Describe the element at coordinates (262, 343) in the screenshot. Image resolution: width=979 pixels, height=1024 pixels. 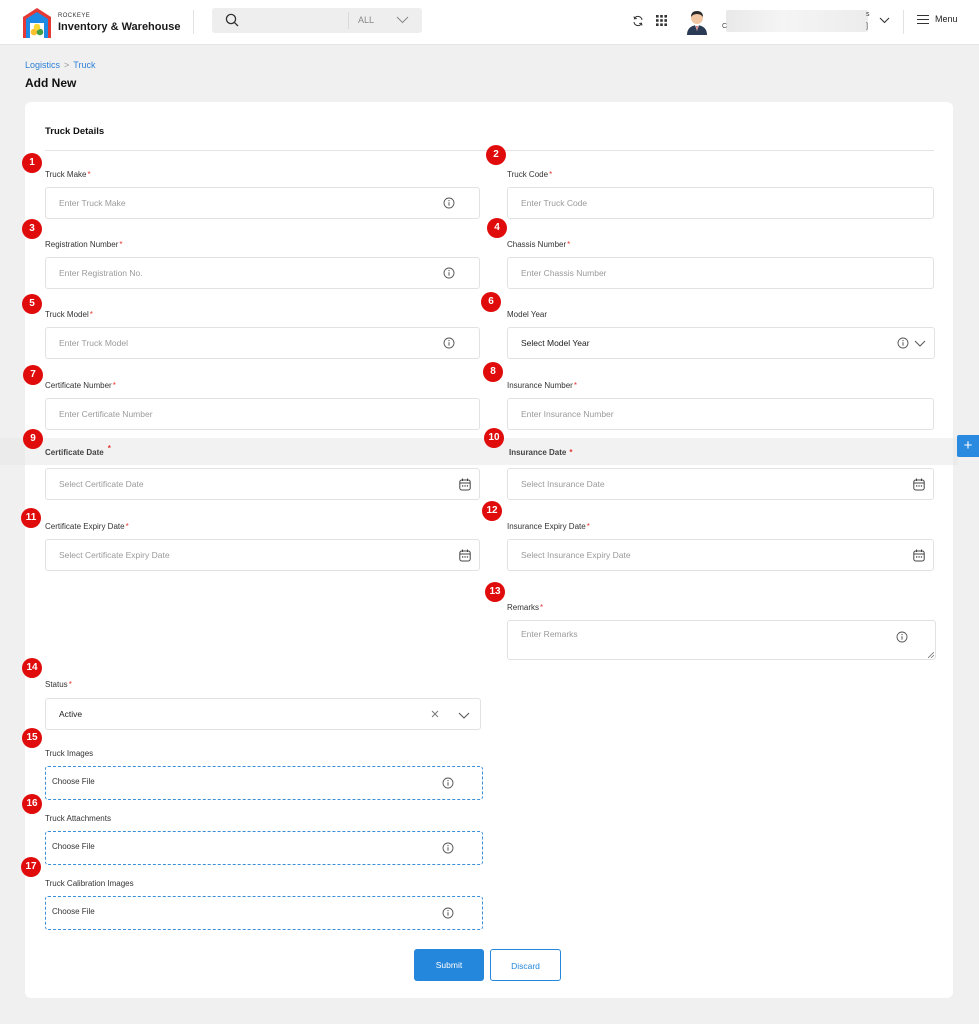
I see `truck-model-input: Enter Truck Model` at that location.